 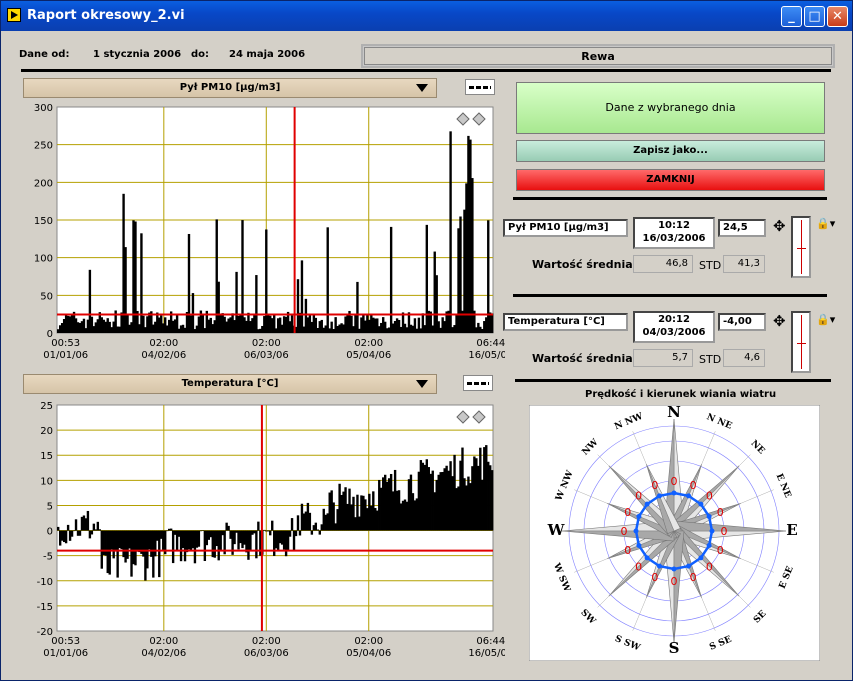 I want to click on y-tick-label: 15, so click(x=46, y=456).